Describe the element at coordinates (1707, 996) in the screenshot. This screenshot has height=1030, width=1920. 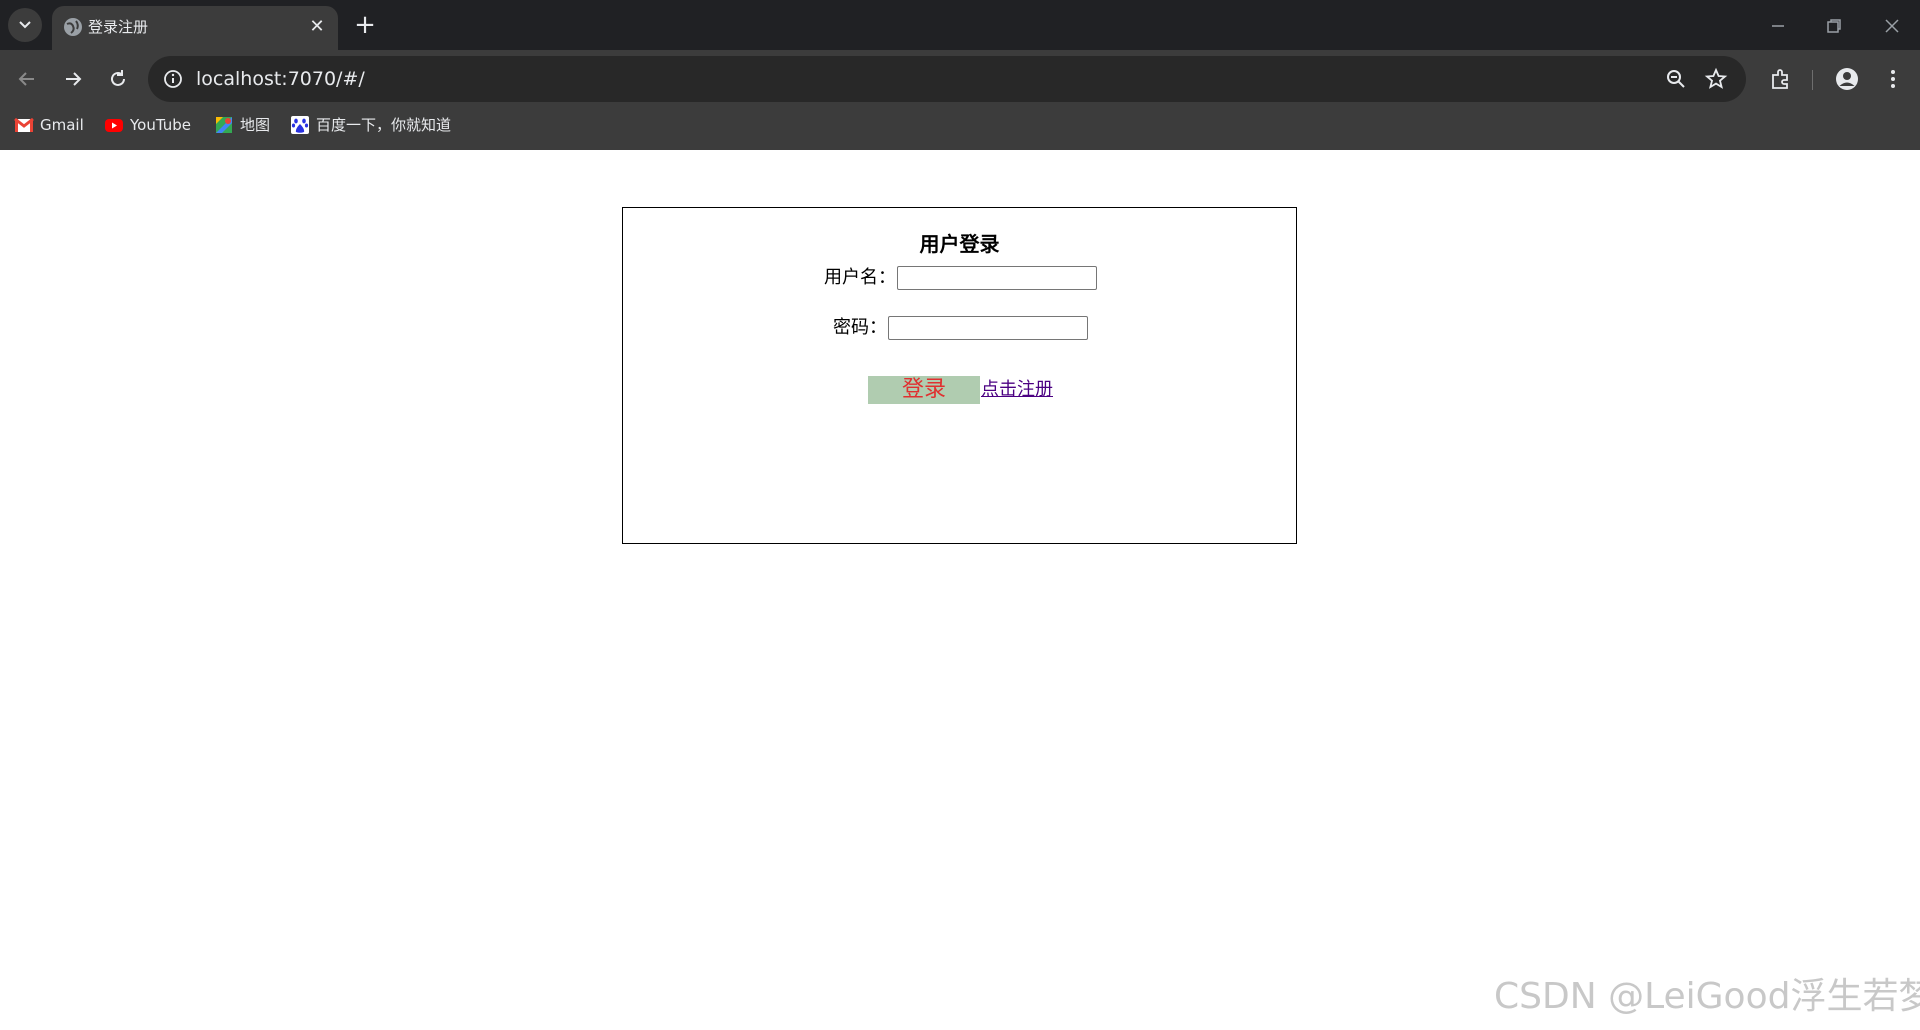
I see `watermark: CSDN @LeiGood浮生若梦` at that location.